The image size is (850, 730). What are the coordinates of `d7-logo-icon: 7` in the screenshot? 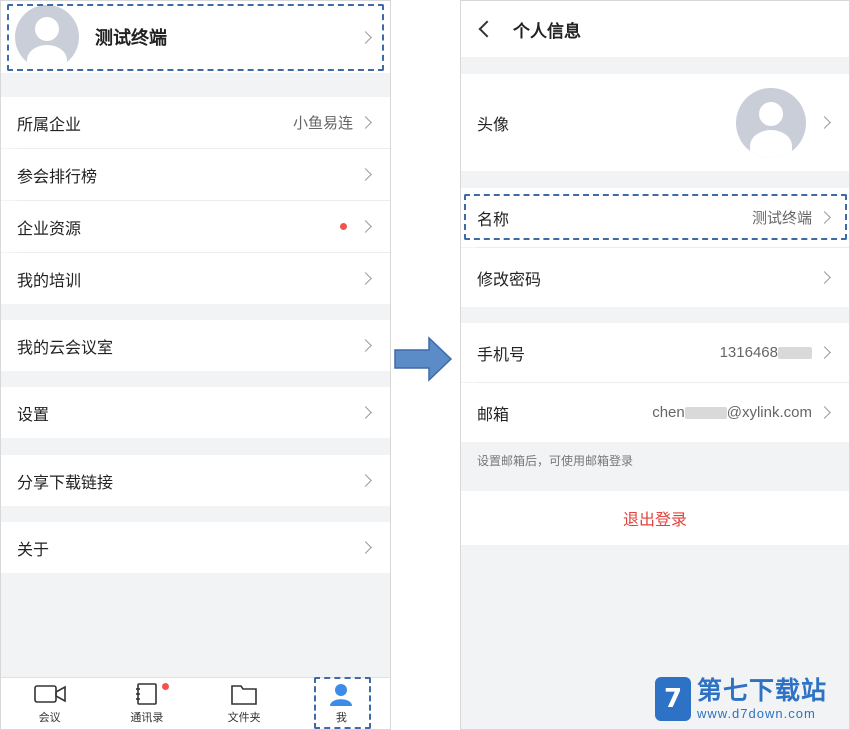 It's located at (673, 699).